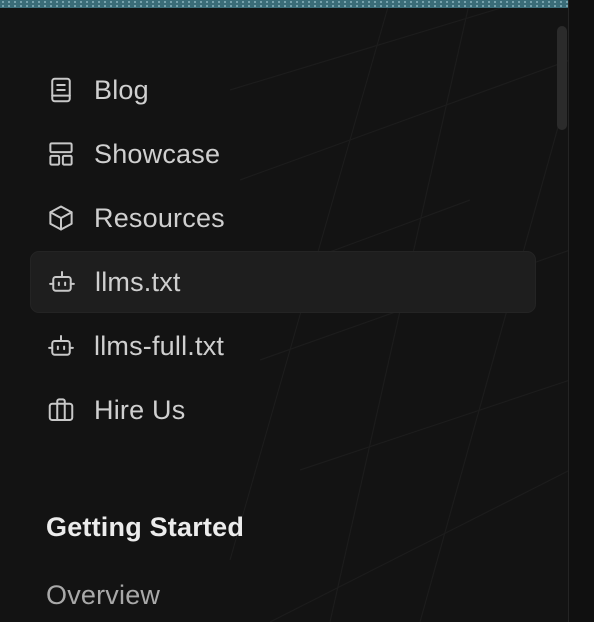 The width and height of the screenshot is (594, 622). I want to click on sidebar-item-label: Hire Us, so click(140, 409).